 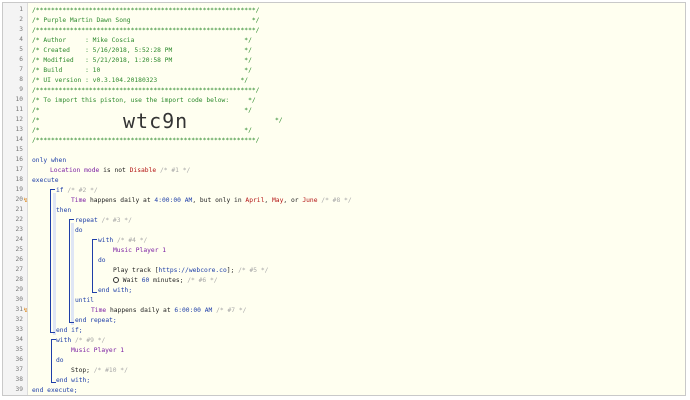 What do you see at coordinates (21, 49) in the screenshot?
I see `line-number: 5` at bounding box center [21, 49].